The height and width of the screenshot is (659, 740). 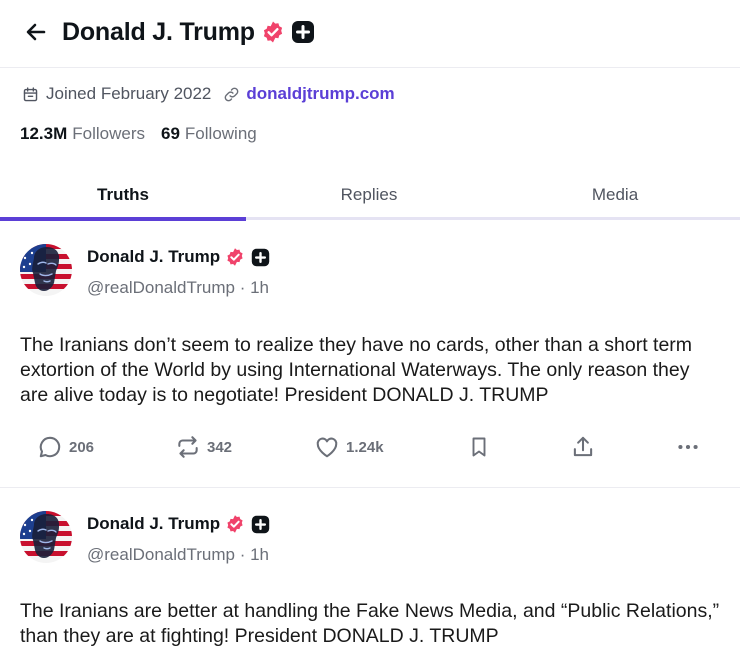 I want to click on link-icon, so click(x=232, y=94).